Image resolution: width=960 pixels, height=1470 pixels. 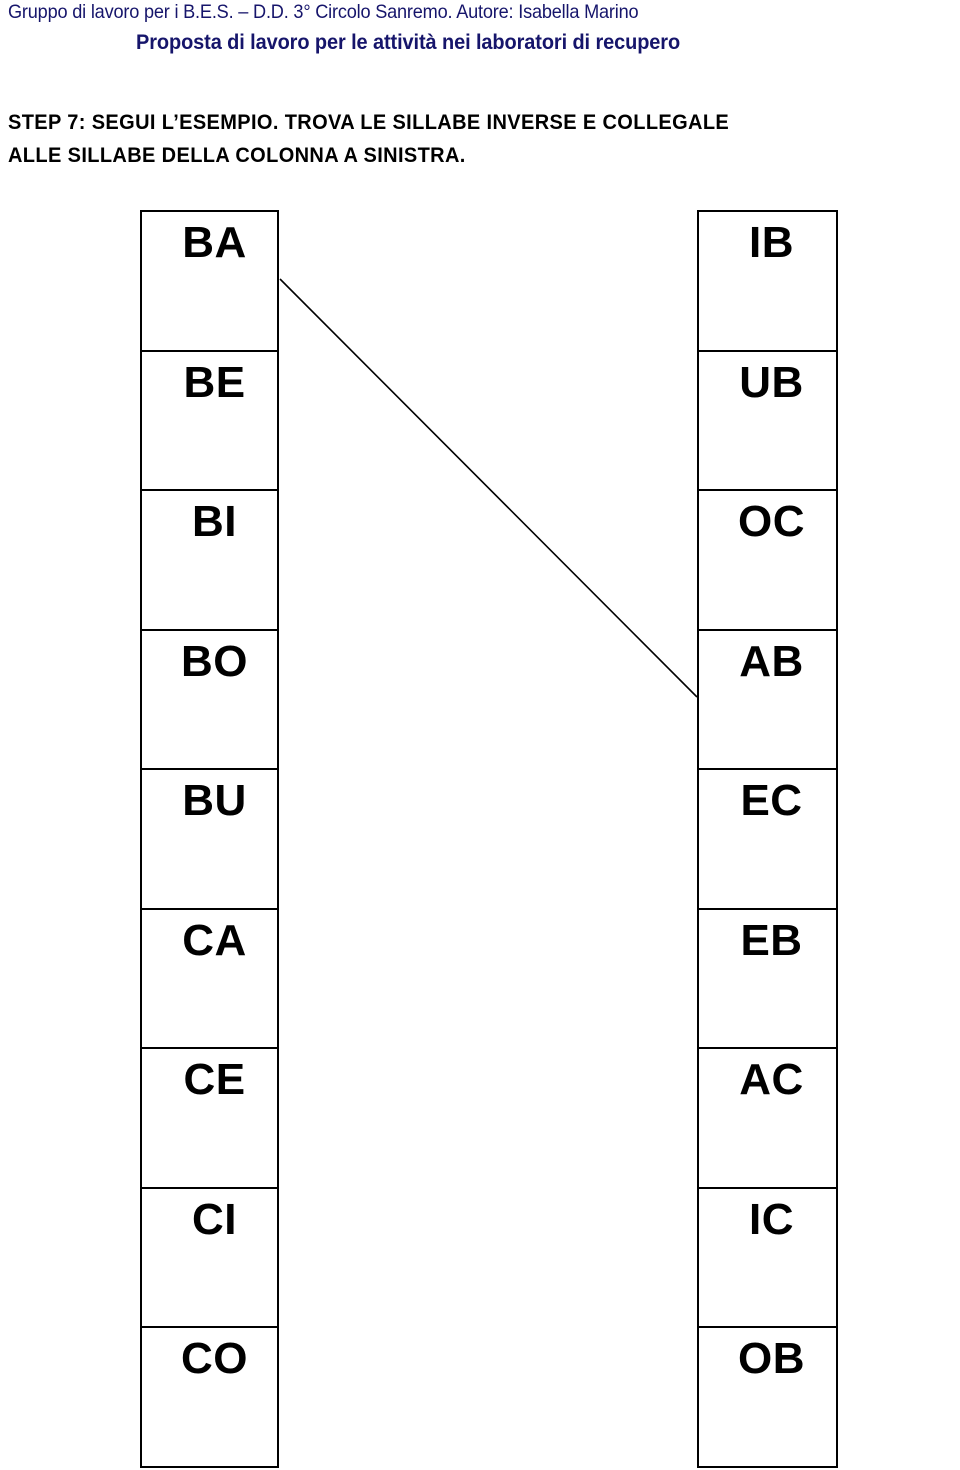 What do you see at coordinates (767, 979) in the screenshot?
I see `syllable-cell: EB` at bounding box center [767, 979].